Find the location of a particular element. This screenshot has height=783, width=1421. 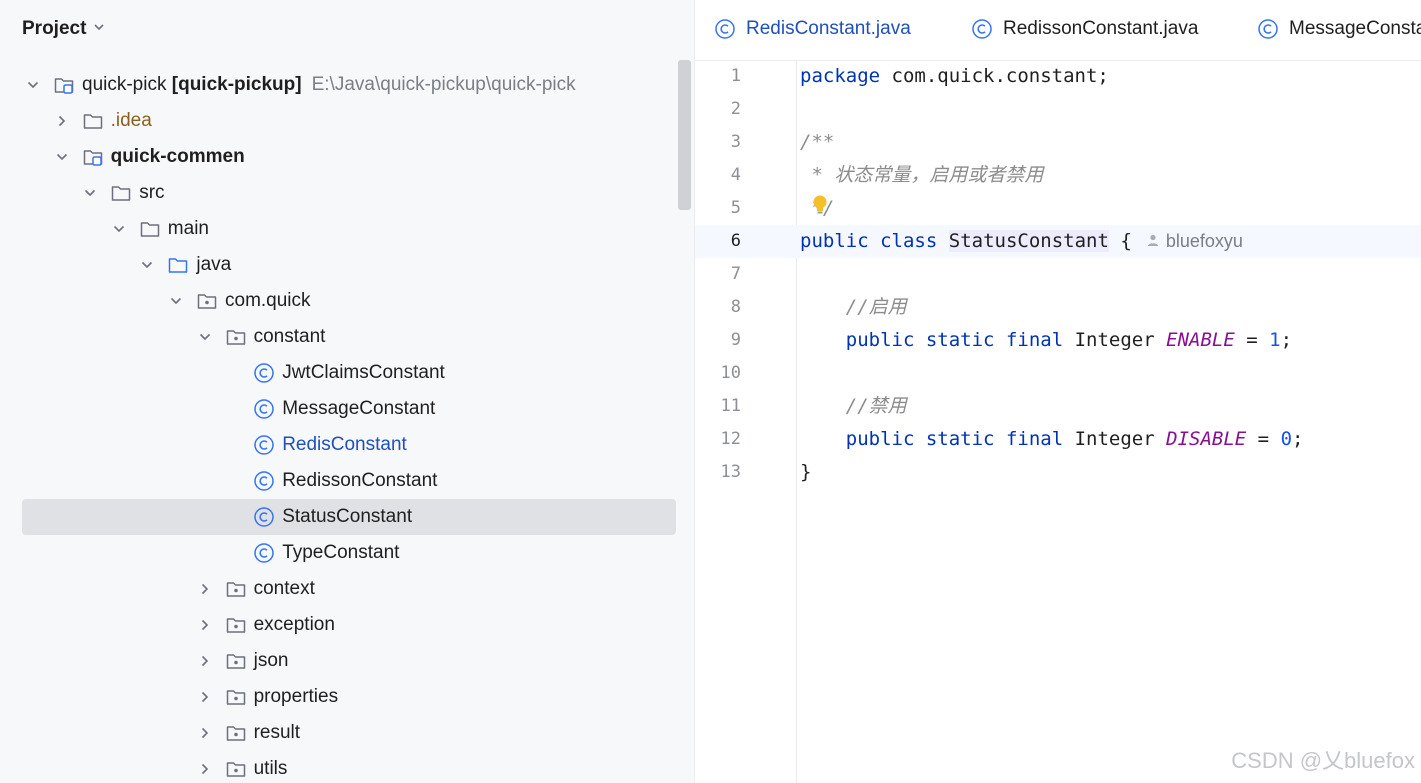

code-line: 3 /** is located at coordinates (1058, 142).